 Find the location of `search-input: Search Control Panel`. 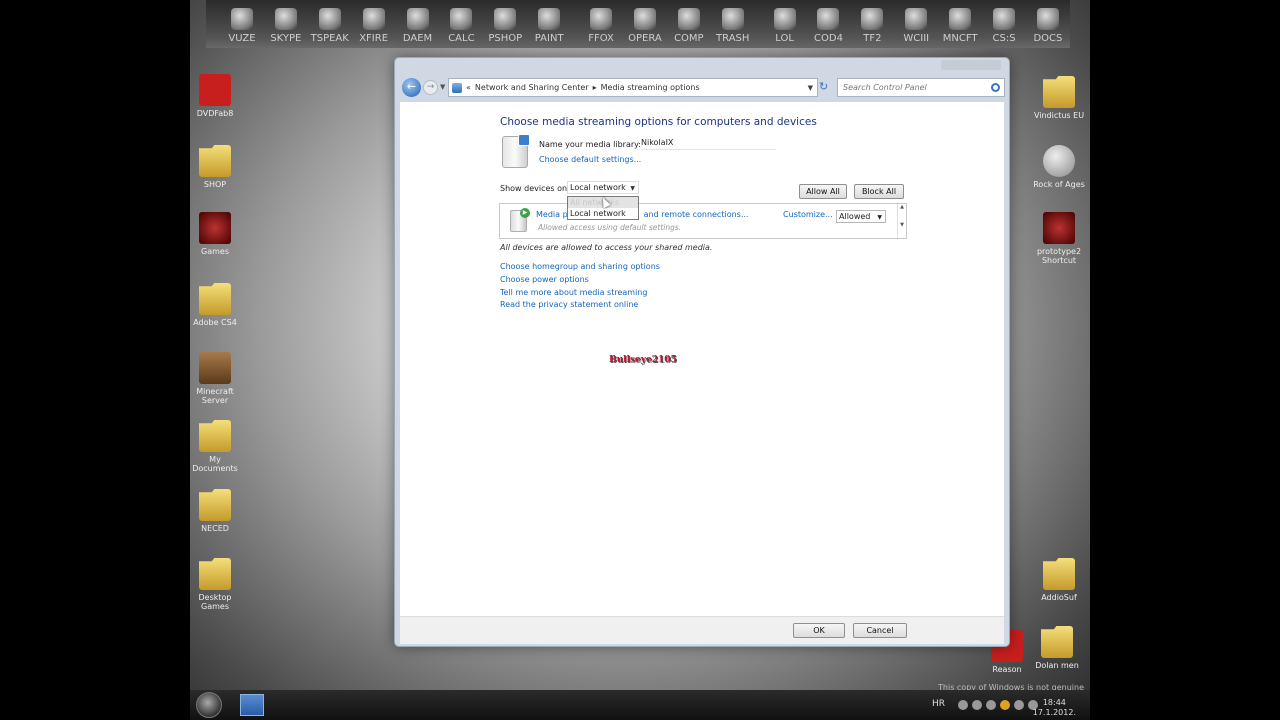

search-input: Search Control Panel is located at coordinates (921, 87).